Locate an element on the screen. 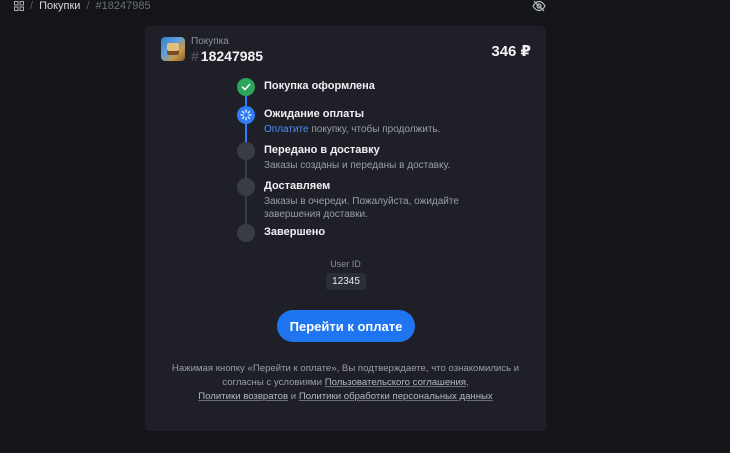  step-description: Оплатите покупку, чтобы продолжить. is located at coordinates (379, 129).